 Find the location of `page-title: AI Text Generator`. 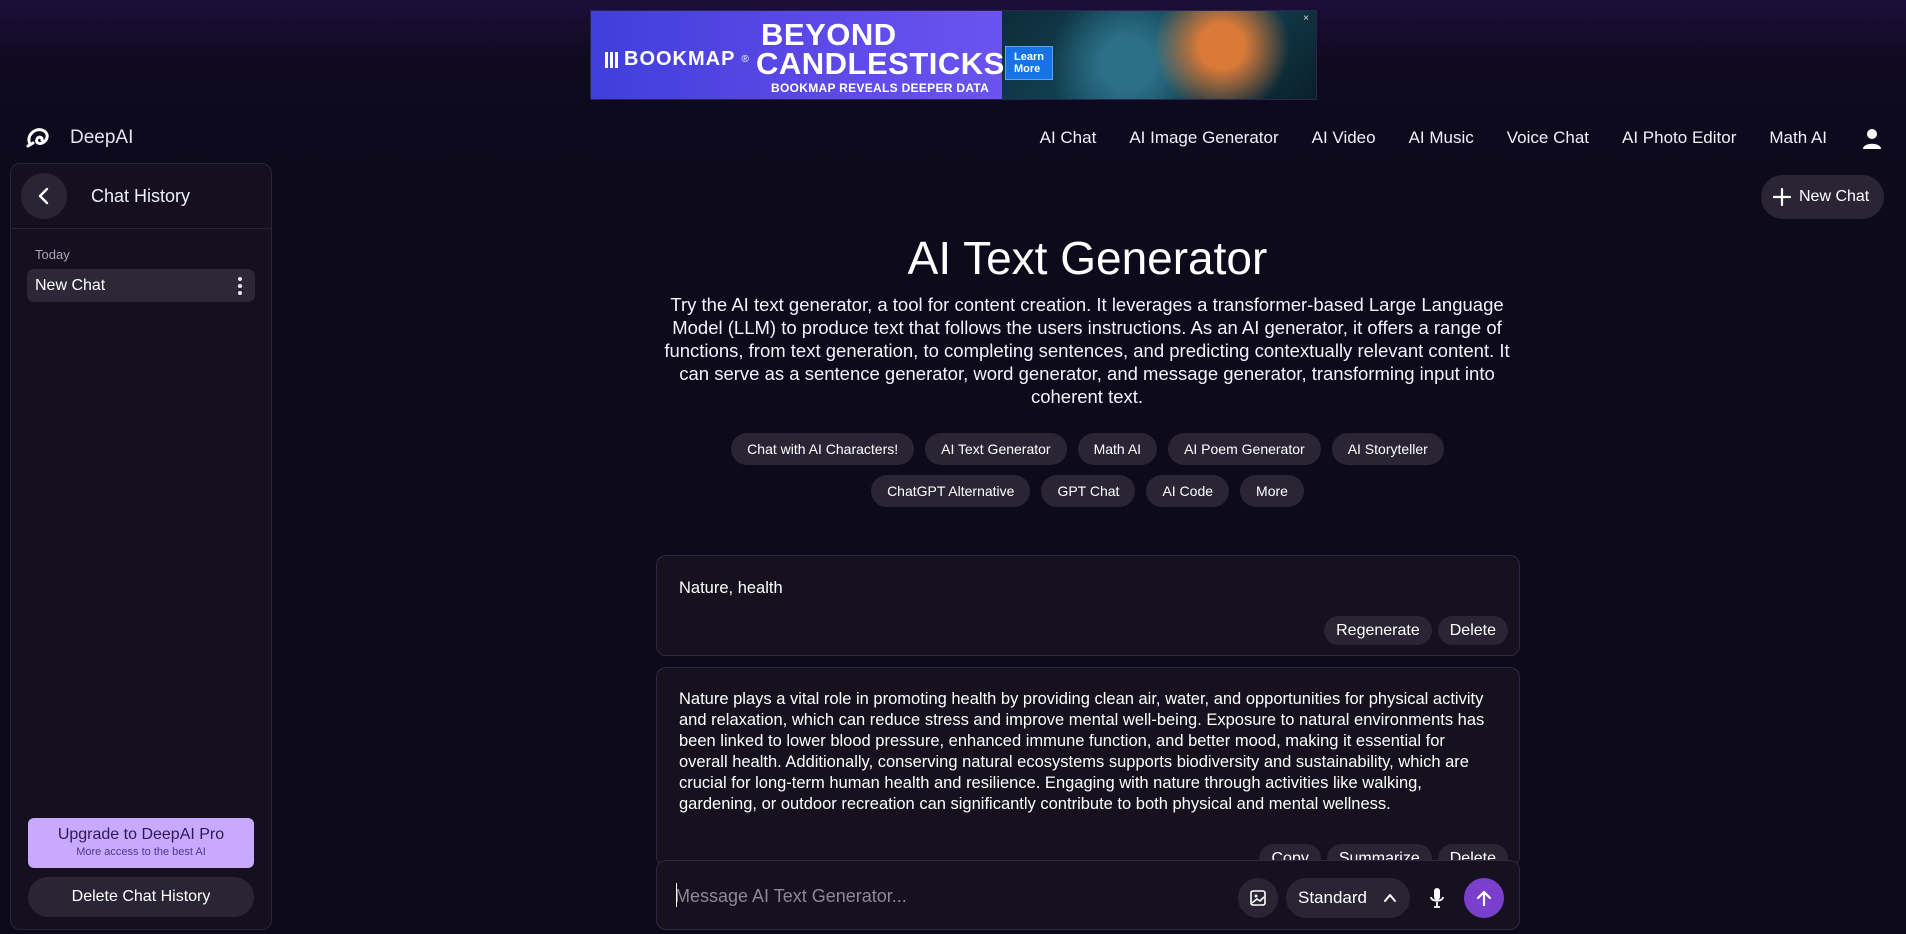

page-title: AI Text Generator is located at coordinates (1087, 258).